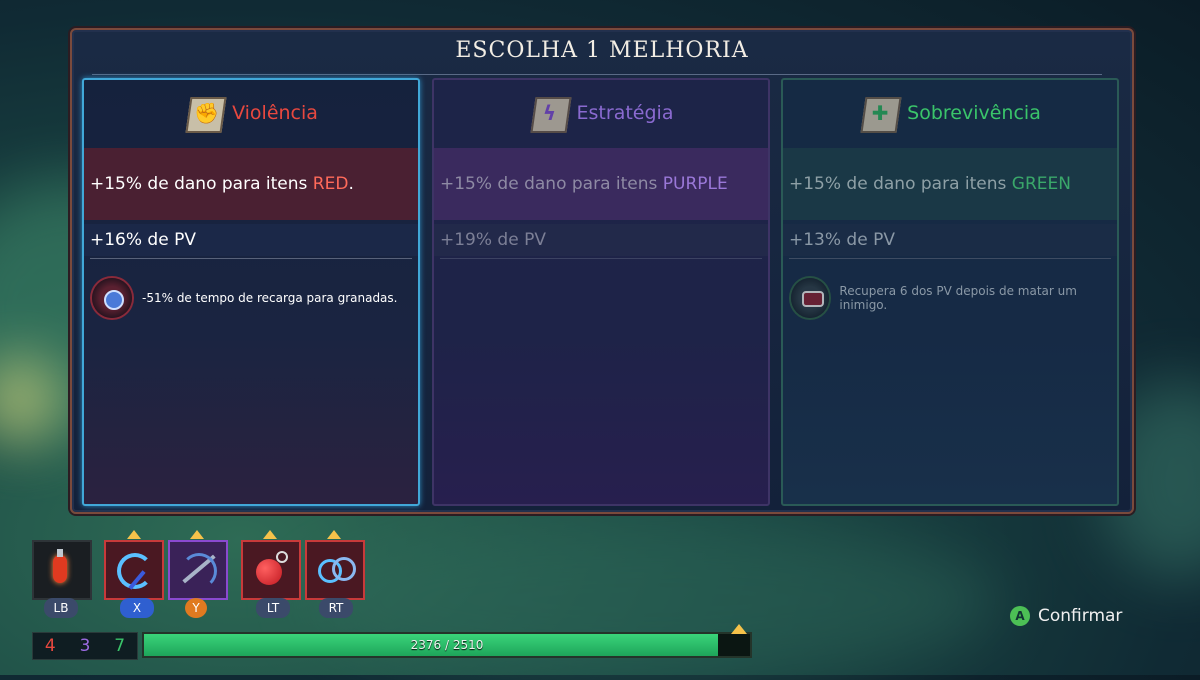 The width and height of the screenshot is (1200, 680). I want to click on slot-whip, so click(134, 570).